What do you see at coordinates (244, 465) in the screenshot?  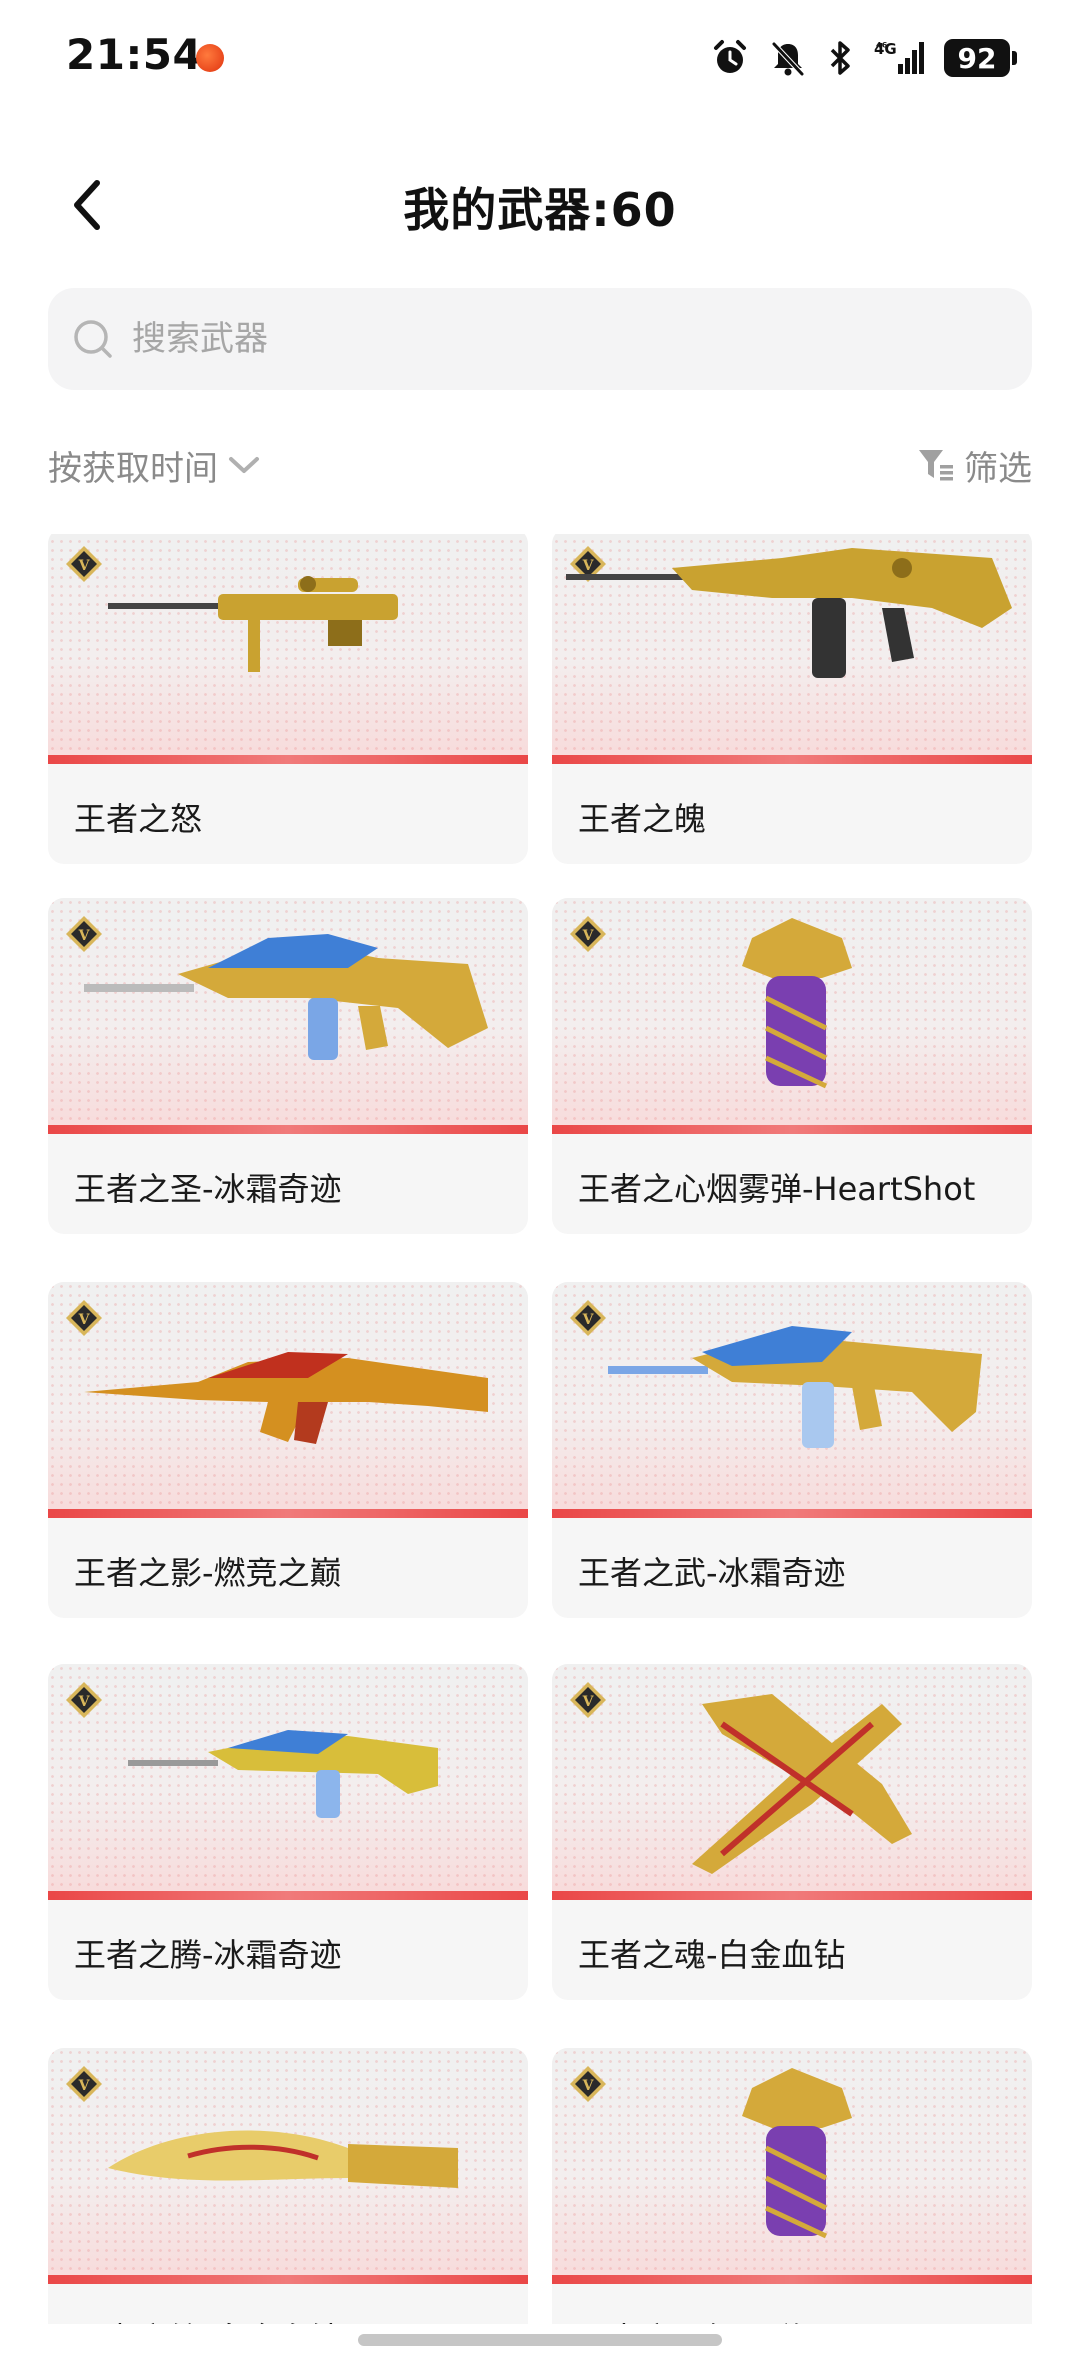 I see `chevron-down-icon` at bounding box center [244, 465].